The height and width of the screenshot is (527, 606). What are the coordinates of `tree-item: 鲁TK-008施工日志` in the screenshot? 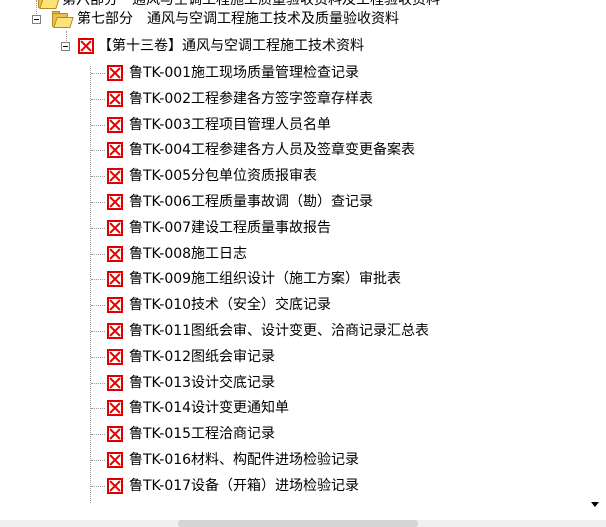 It's located at (177, 254).